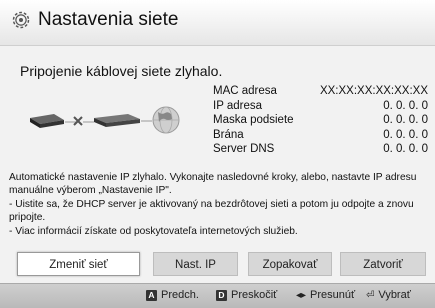  Describe the element at coordinates (78, 121) in the screenshot. I see `failed-link-icon` at that location.